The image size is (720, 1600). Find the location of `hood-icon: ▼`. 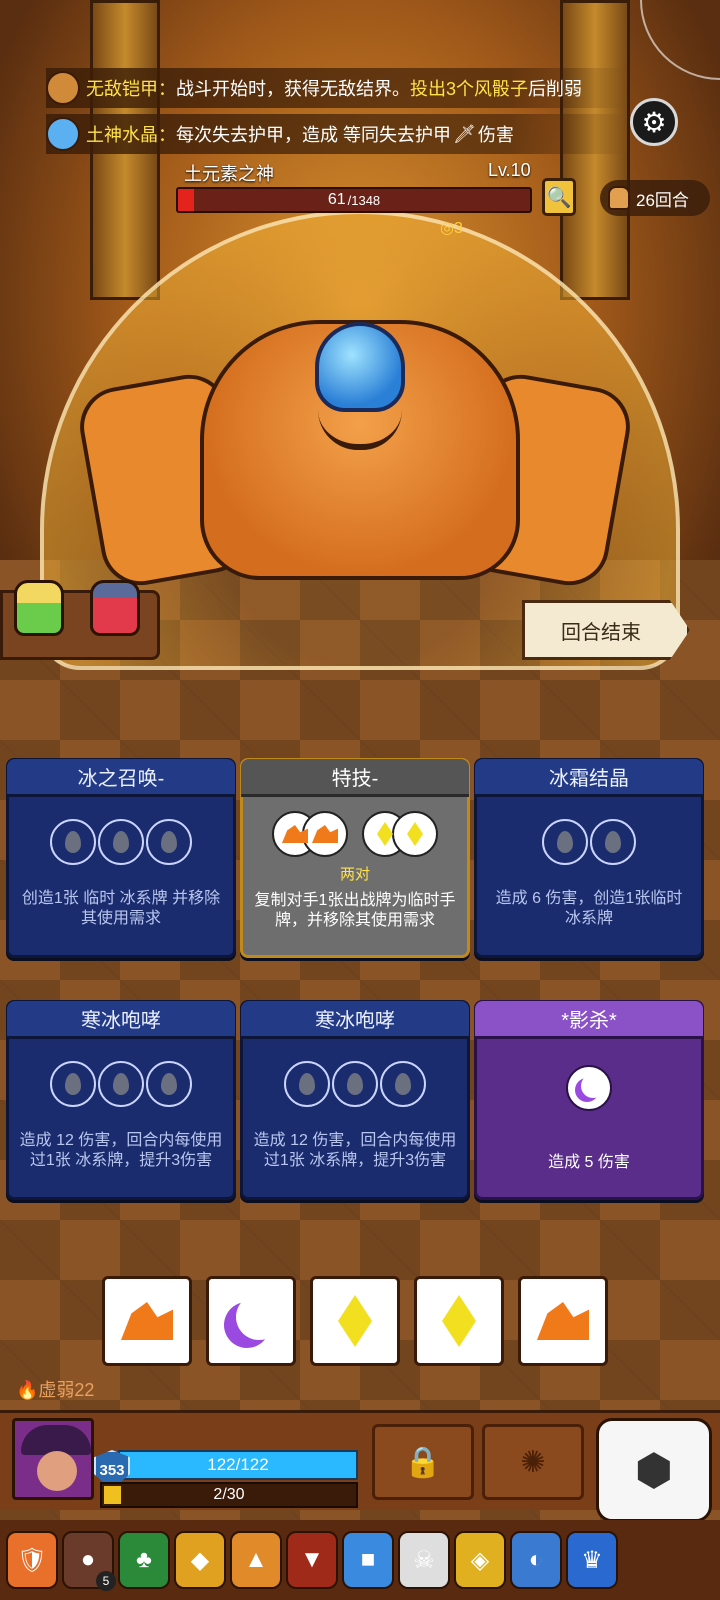

hood-icon: ▼ is located at coordinates (312, 1560).